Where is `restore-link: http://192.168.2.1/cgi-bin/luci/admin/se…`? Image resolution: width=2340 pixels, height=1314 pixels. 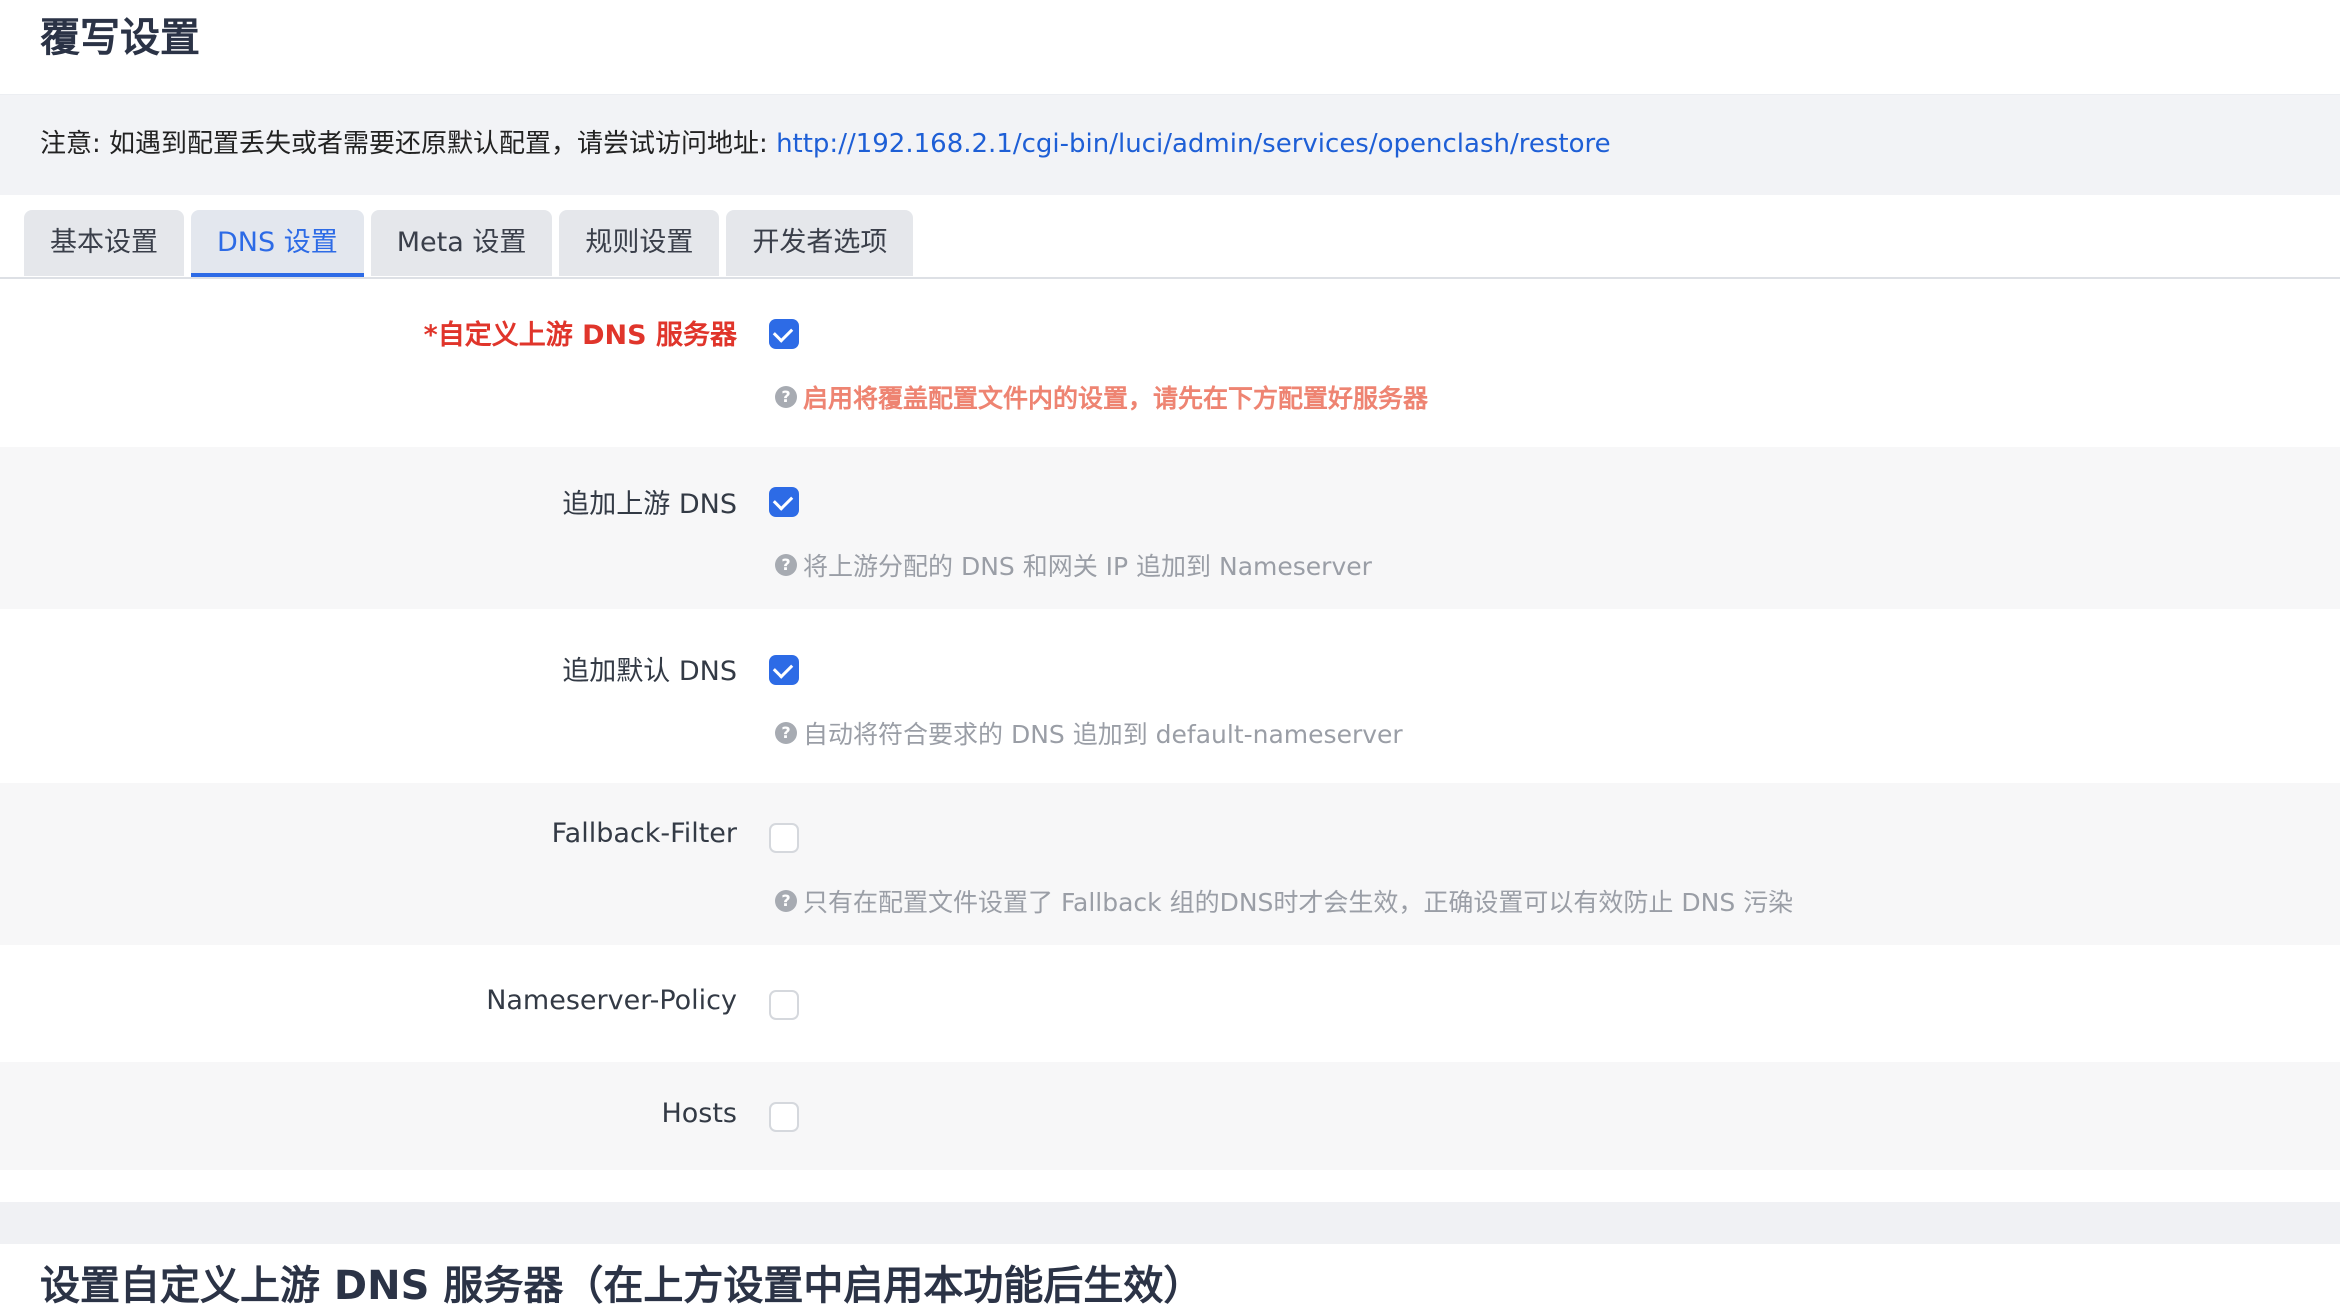 restore-link: http://192.168.2.1/cgi-bin/luci/admin/se… is located at coordinates (1193, 144).